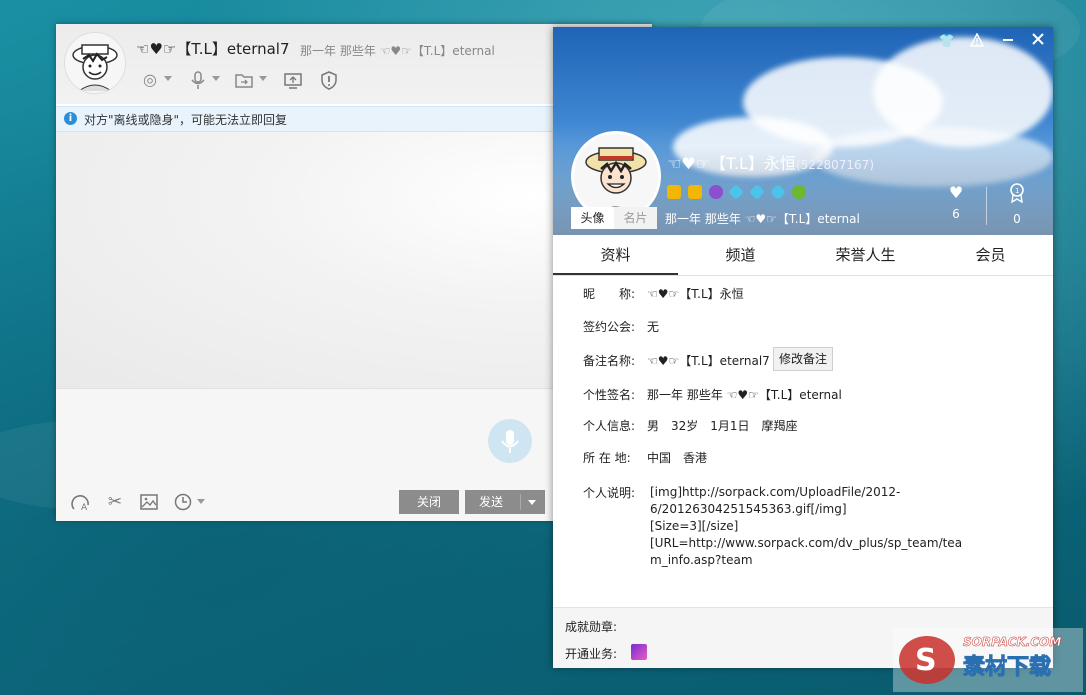 The image size is (1086, 695). Describe the element at coordinates (865, 255) in the screenshot. I see `tab-honor: 荣誉人生` at that location.